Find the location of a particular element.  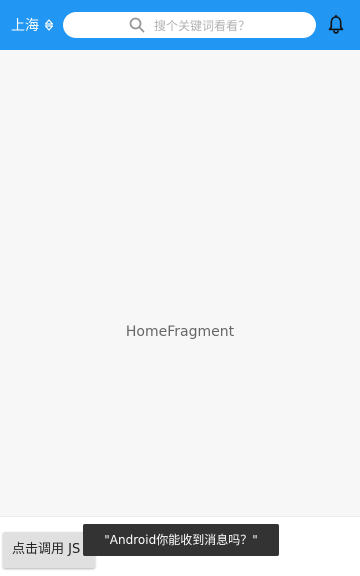

top-app-bar: 上海 搜个关键词看看？ is located at coordinates (180, 25).